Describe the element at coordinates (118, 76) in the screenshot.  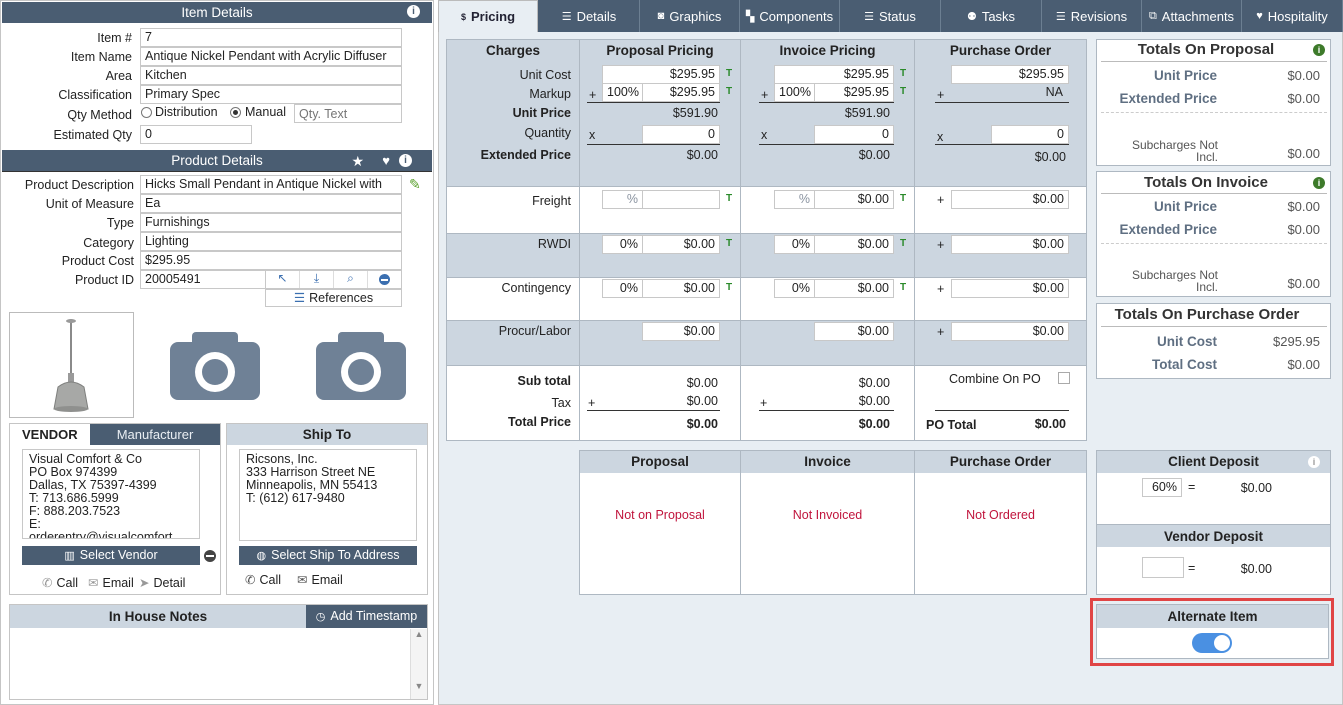
I see `area-label: Area` at that location.